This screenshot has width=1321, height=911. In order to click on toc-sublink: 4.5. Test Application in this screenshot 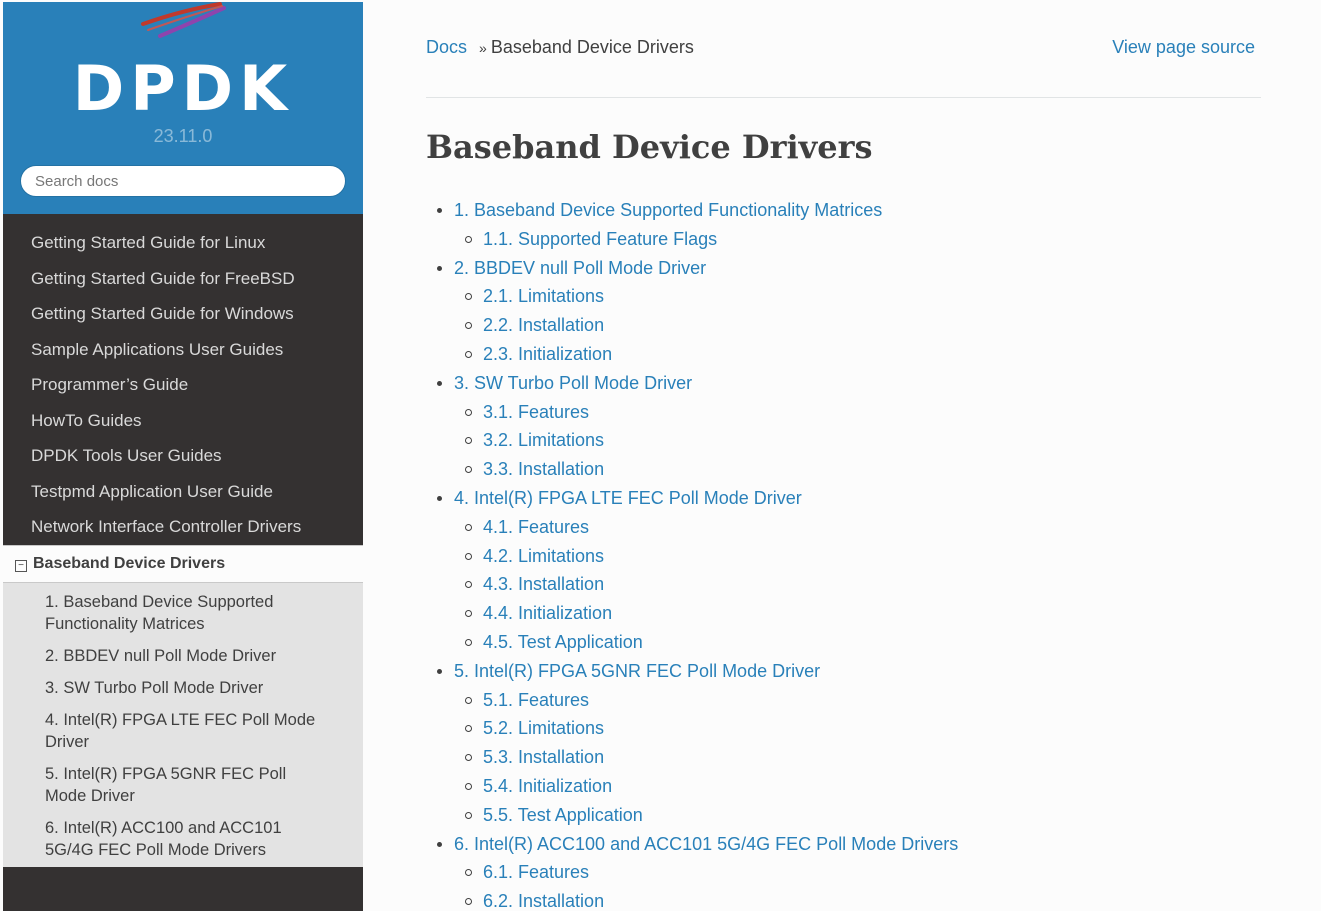, I will do `click(563, 642)`.